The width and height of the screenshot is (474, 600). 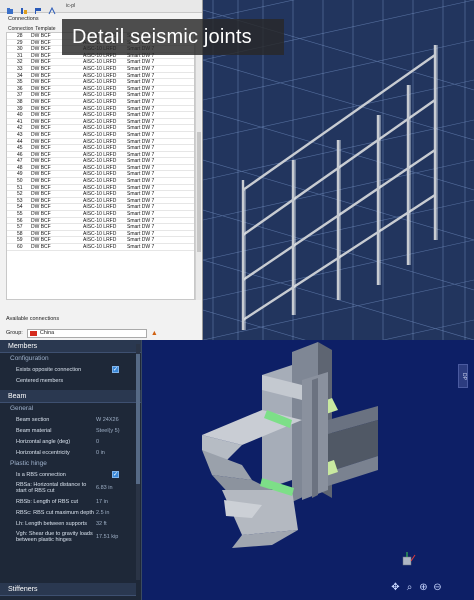 I want to click on row-number: 32, so click(x=20, y=62).